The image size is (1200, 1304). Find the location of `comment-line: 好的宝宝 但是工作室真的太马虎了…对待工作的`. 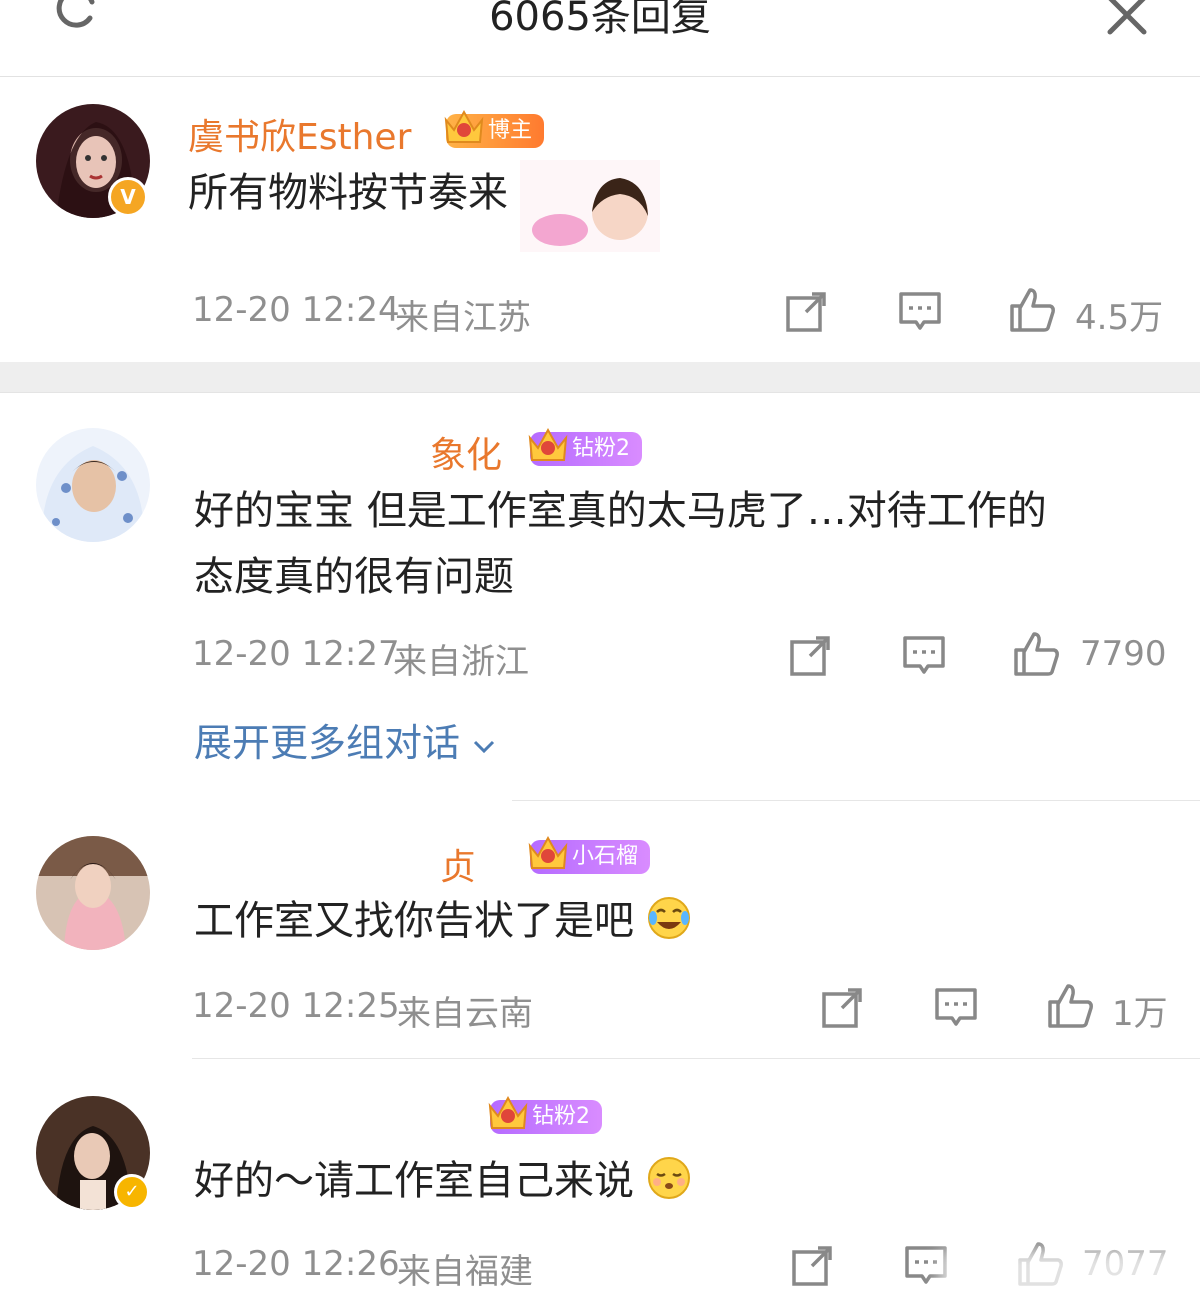

comment-line: 好的宝宝 但是工作室真的太马虎了…对待工作的 is located at coordinates (620, 511).